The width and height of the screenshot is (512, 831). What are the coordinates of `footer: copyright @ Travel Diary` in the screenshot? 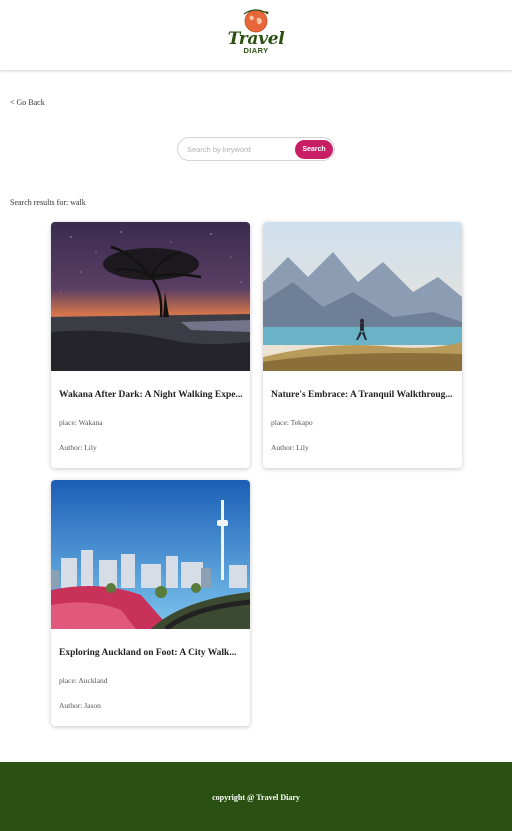 It's located at (256, 796).